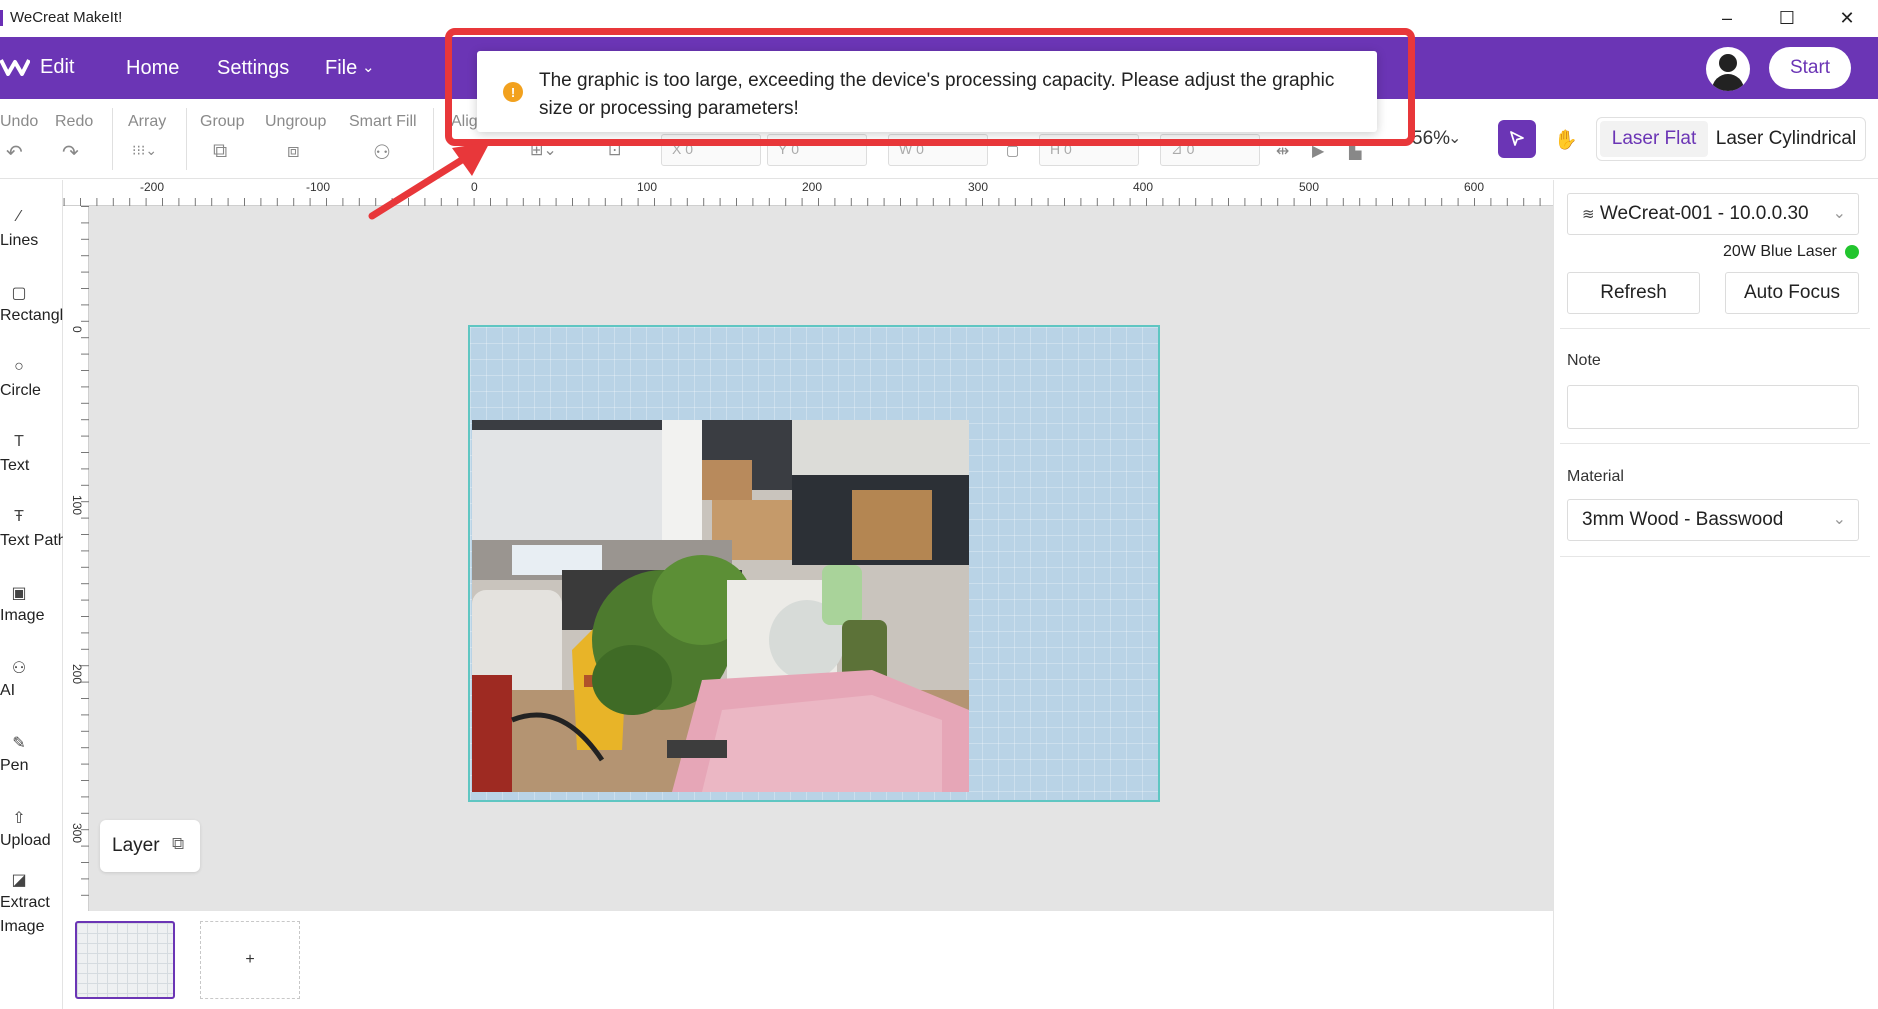  Describe the element at coordinates (77, 505) in the screenshot. I see `ruler-tick-label-vertical: 100` at that location.